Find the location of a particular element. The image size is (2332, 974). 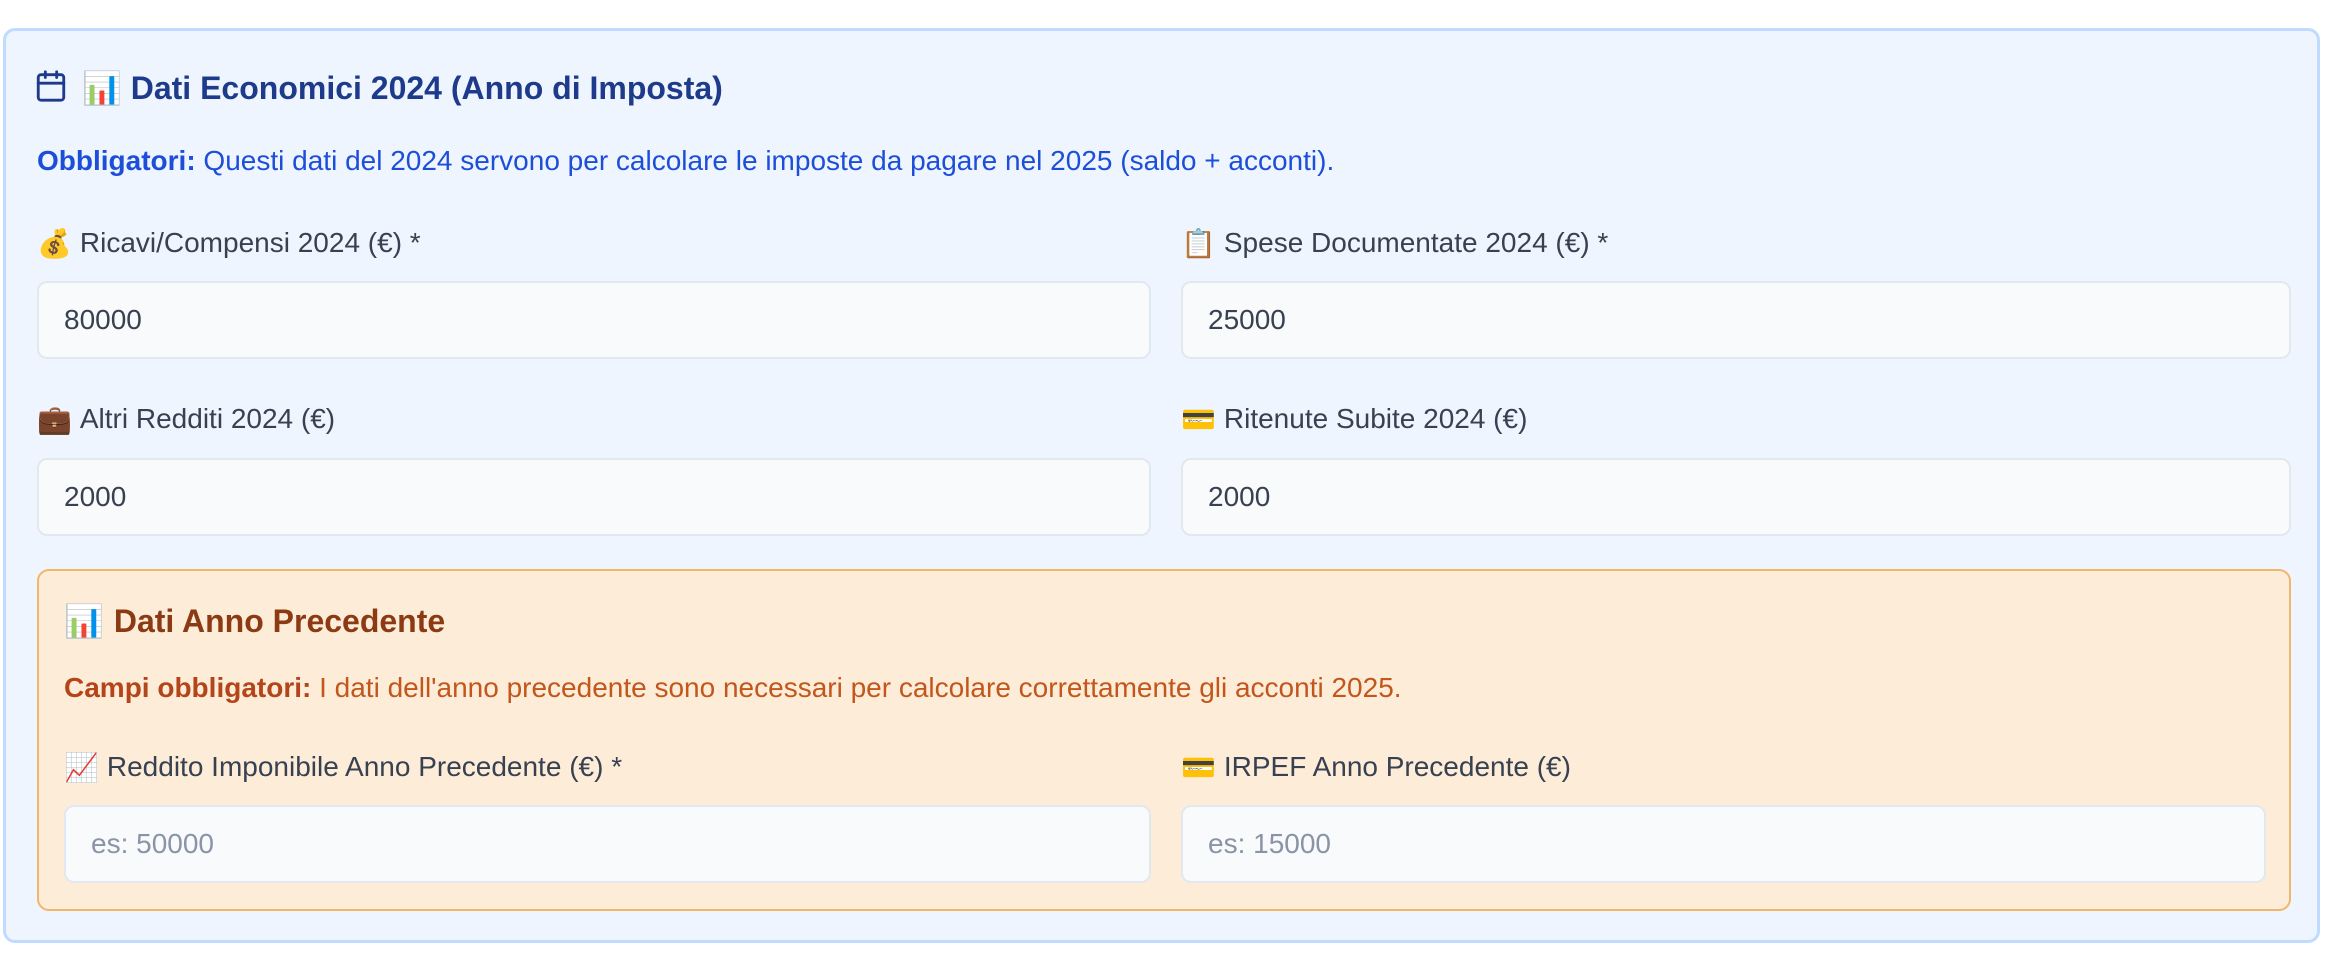

money-bag-icon: 💰 is located at coordinates (54, 243).